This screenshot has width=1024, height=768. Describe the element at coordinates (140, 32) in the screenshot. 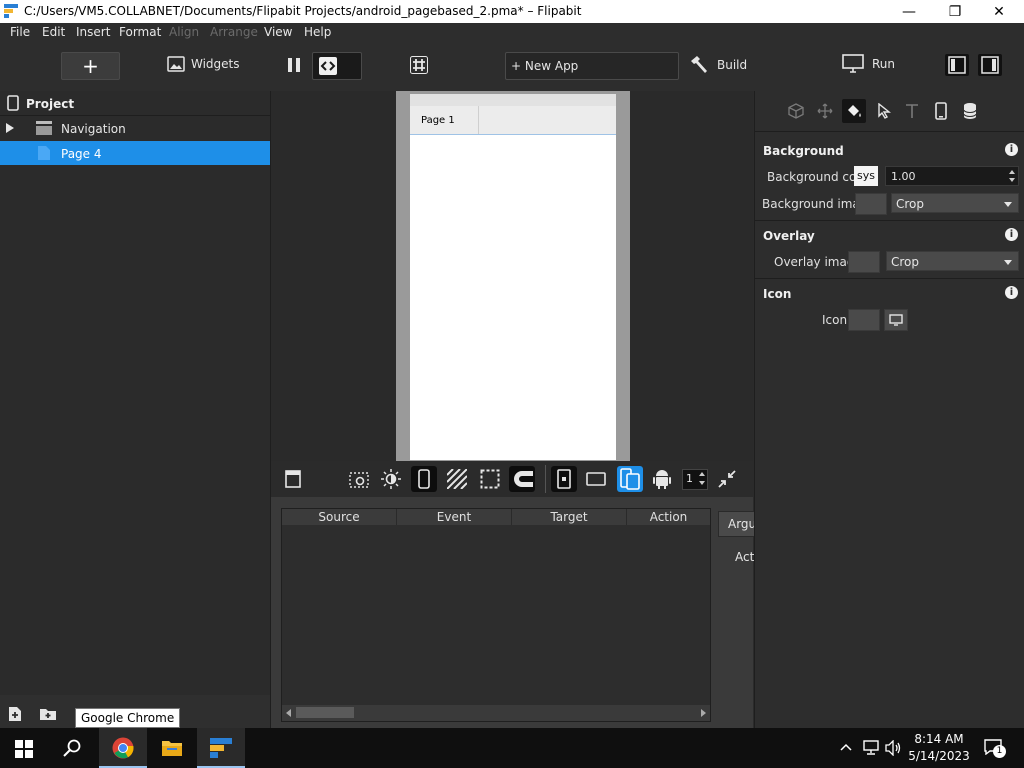

I see `menu-format: Format` at that location.